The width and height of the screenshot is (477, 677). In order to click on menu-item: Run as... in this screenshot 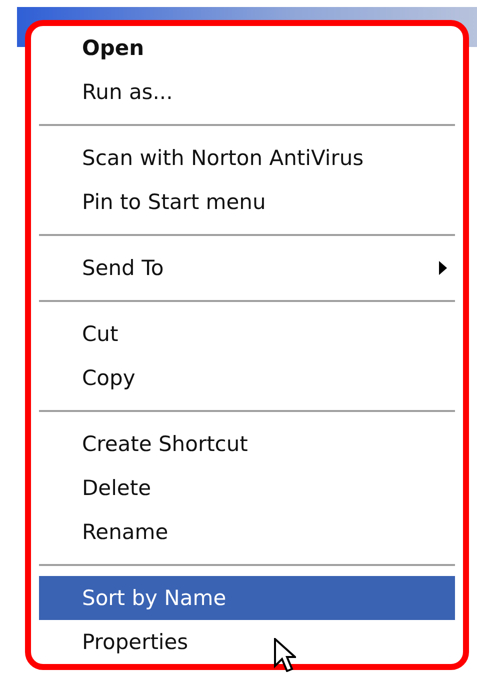, I will do `click(247, 92)`.